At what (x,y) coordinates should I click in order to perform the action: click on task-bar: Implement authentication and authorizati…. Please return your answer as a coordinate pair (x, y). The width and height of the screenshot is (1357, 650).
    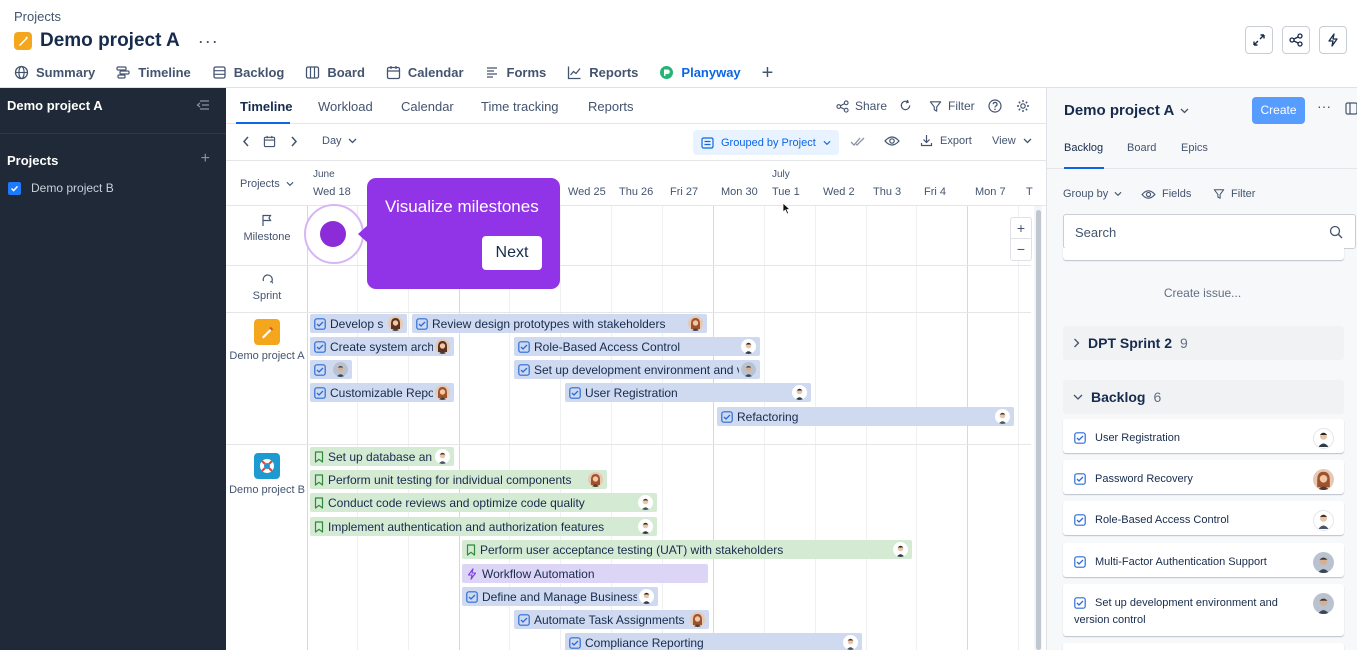
    Looking at the image, I should click on (483, 526).